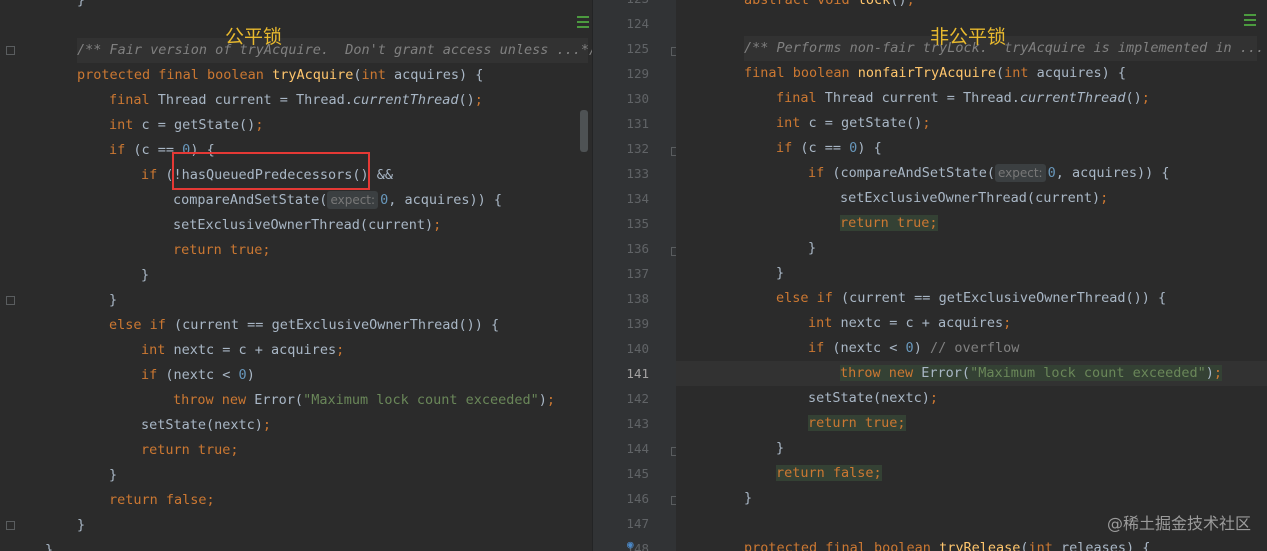  I want to click on line-number: 131, so click(629, 123).